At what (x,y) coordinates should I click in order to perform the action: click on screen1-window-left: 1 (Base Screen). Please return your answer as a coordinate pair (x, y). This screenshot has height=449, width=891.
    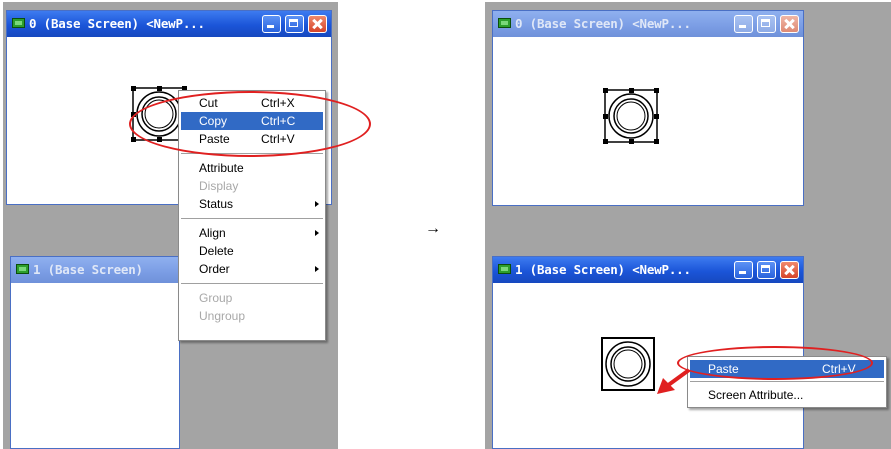
    Looking at the image, I should click on (95, 352).